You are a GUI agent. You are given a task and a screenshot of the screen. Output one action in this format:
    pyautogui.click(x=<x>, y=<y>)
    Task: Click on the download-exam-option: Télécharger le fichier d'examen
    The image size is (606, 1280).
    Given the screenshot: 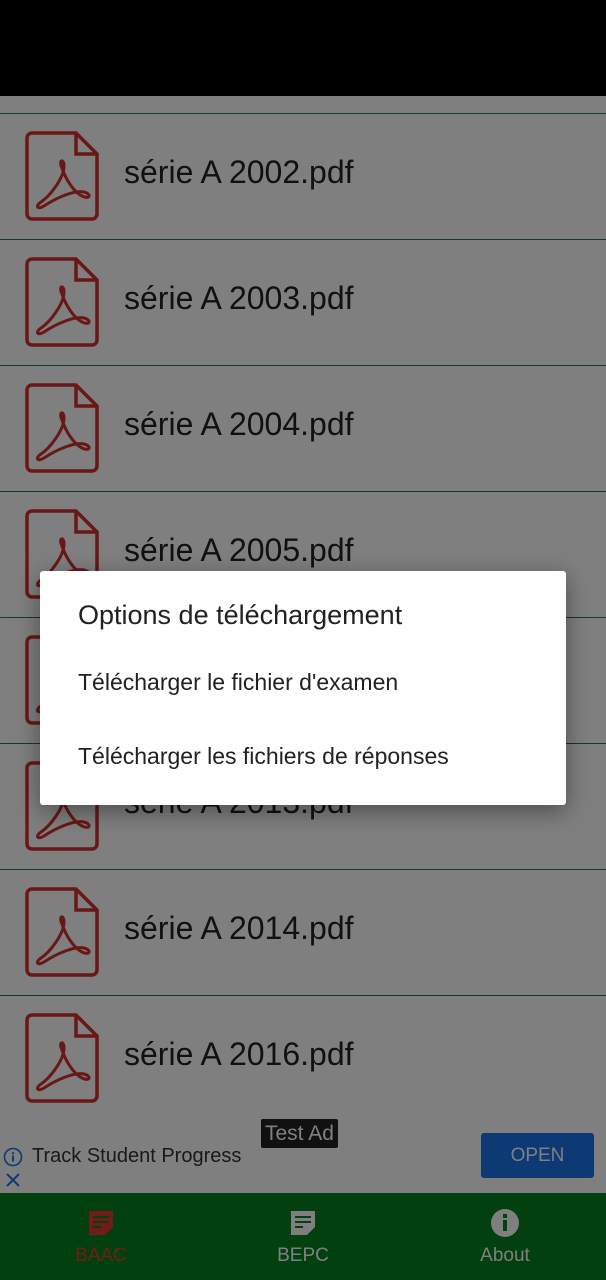 What is the action you would take?
    pyautogui.click(x=303, y=682)
    